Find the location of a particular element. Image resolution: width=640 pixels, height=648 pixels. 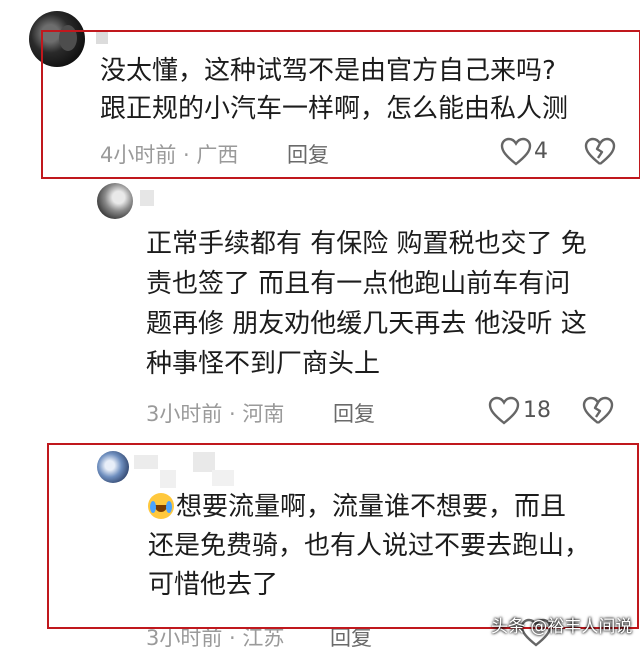

reply-meta: 3小时前 · 河南 is located at coordinates (215, 413).